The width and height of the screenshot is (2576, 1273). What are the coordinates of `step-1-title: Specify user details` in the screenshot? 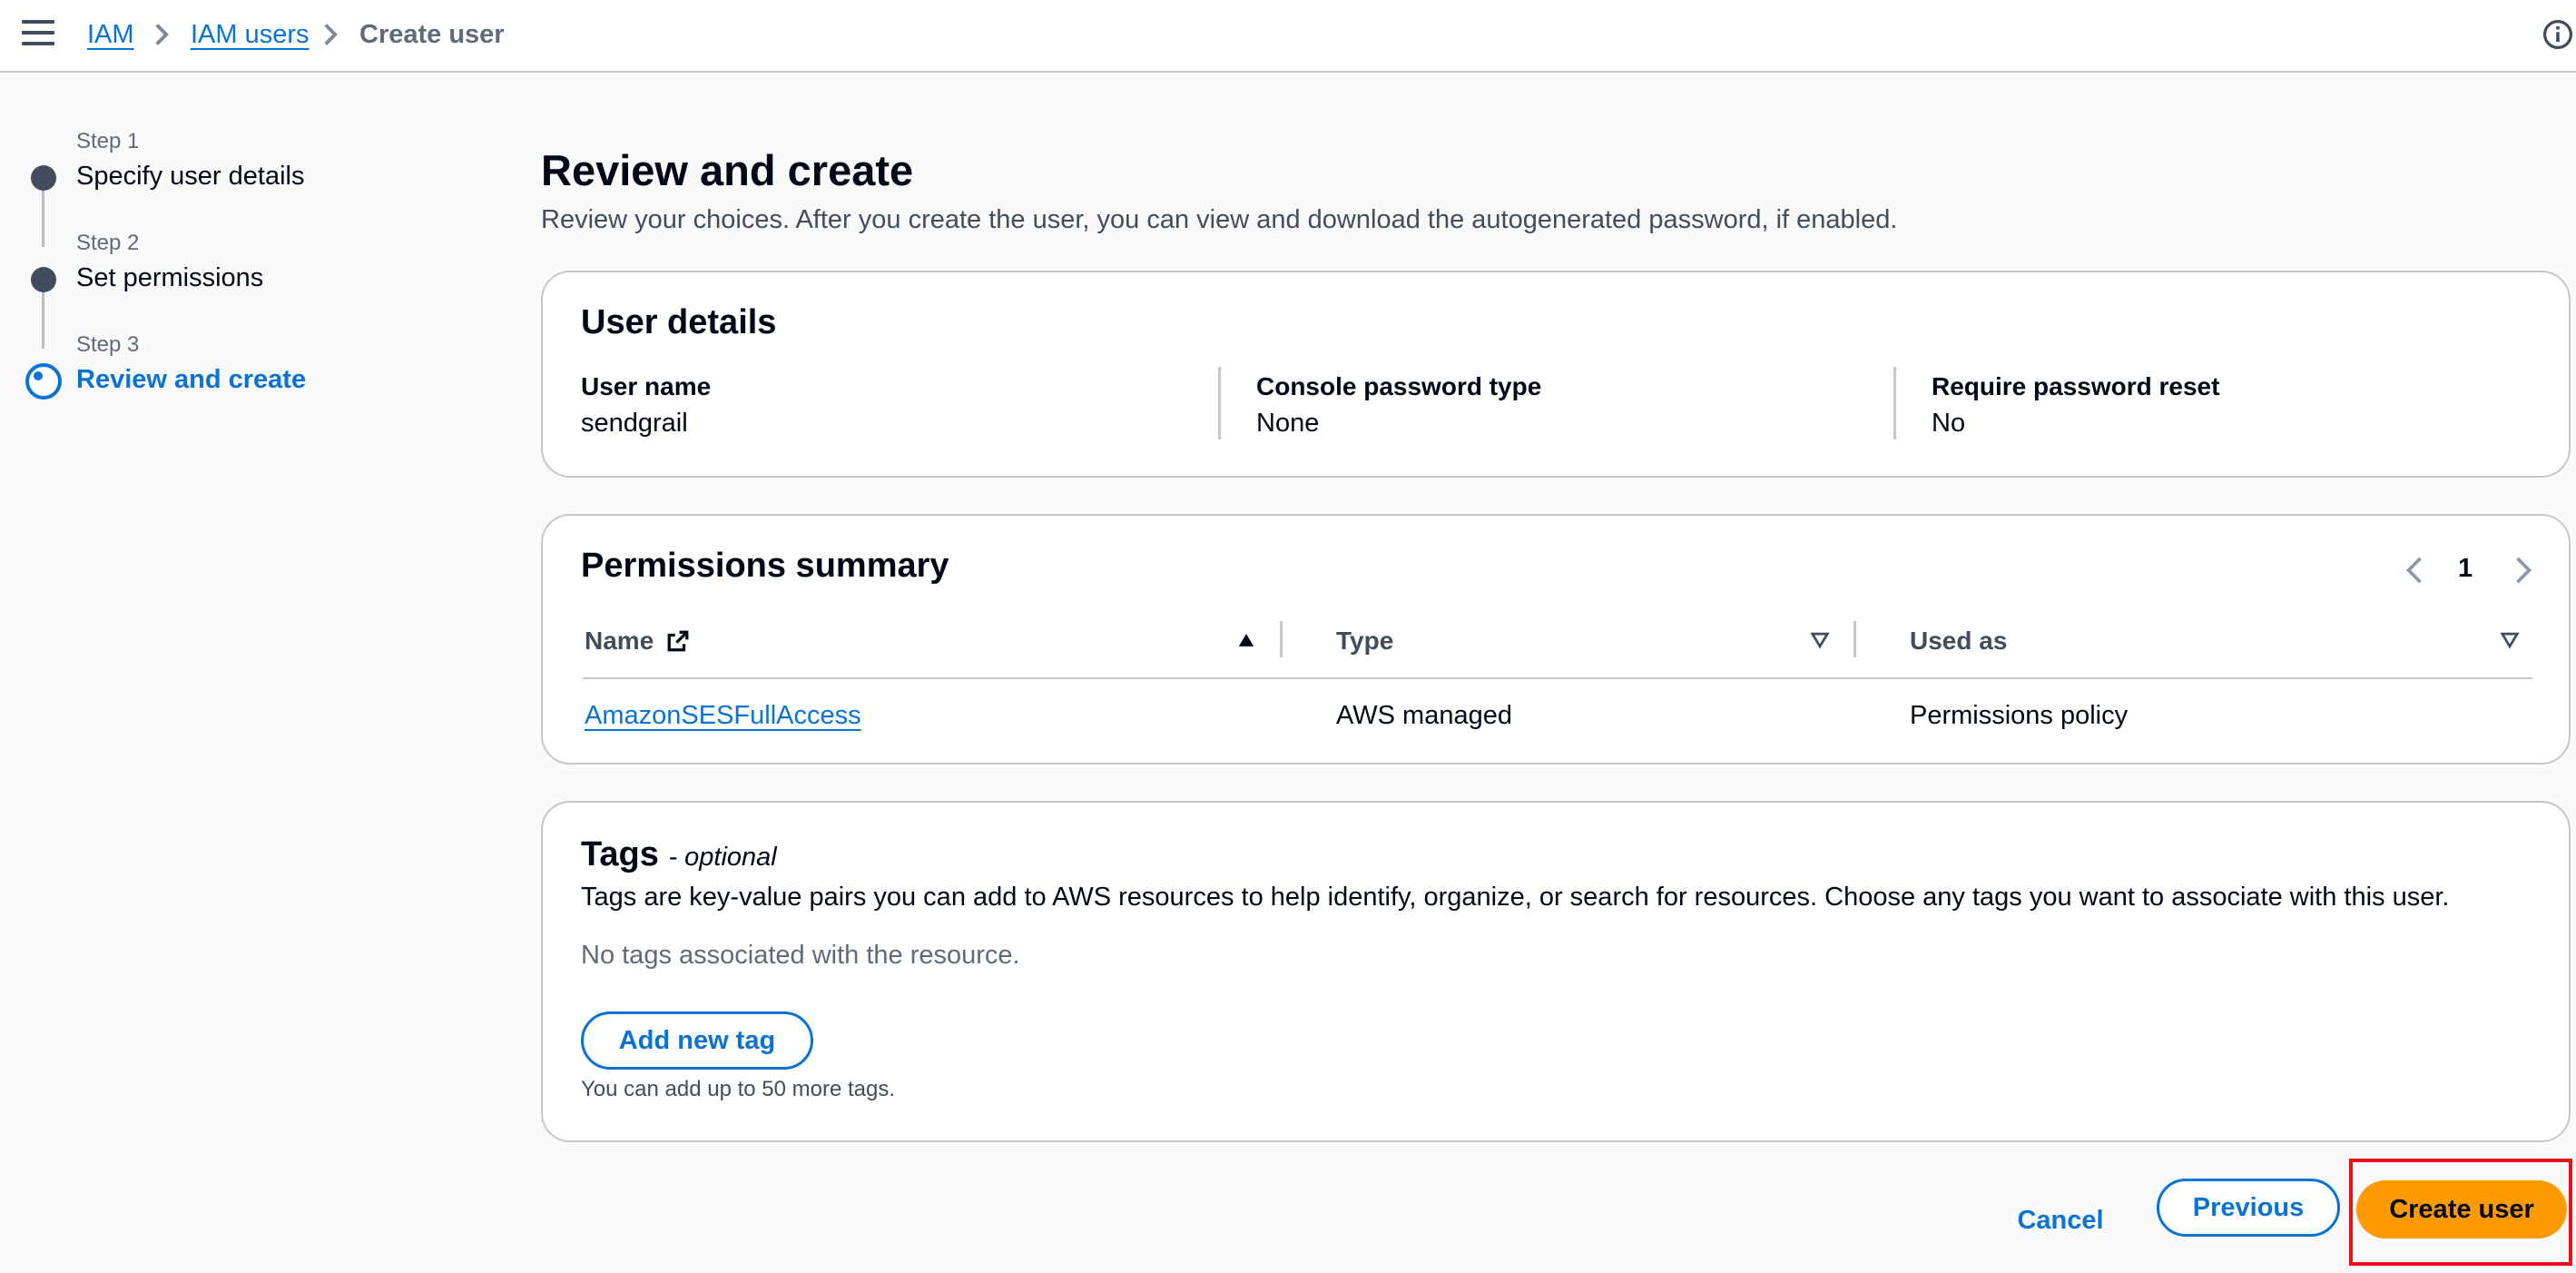 It's located at (190, 177).